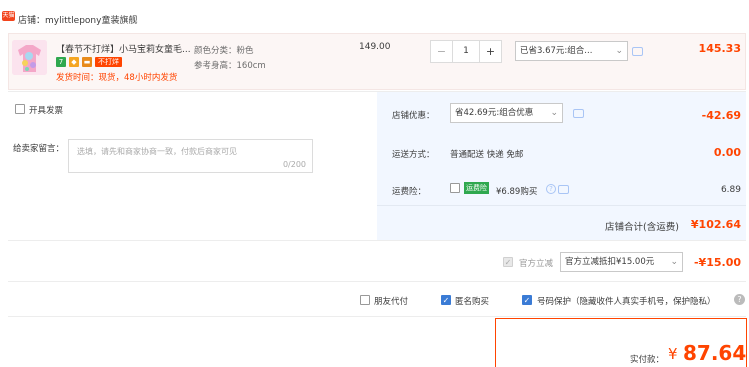 This screenshot has width=749, height=367. I want to click on no-close-tag: 不打烊, so click(108, 62).